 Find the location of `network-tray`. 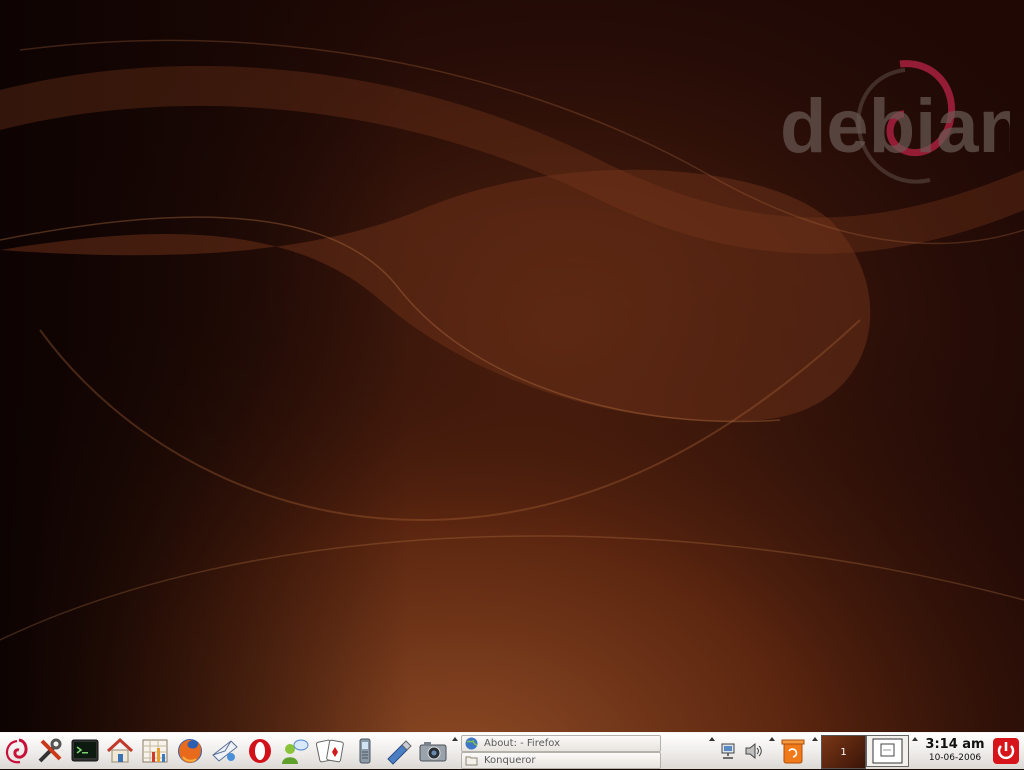

network-tray is located at coordinates (728, 751).